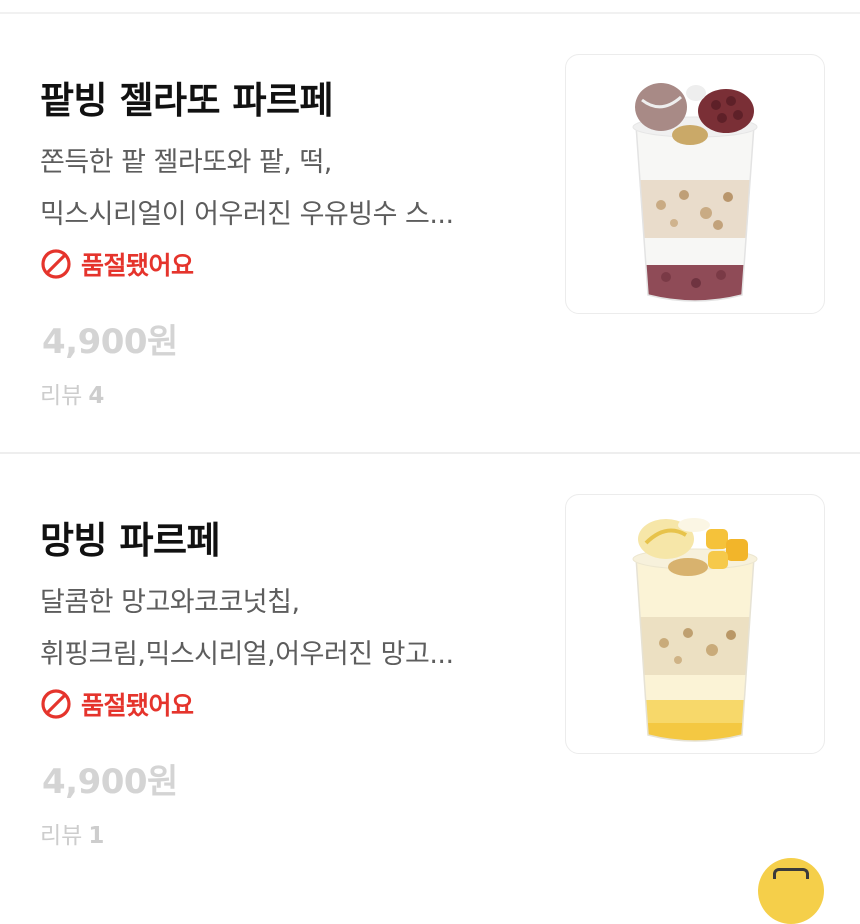 The image size is (860, 924). Describe the element at coordinates (695, 192) in the screenshot. I see `redbean-parfait-cup-image` at that location.